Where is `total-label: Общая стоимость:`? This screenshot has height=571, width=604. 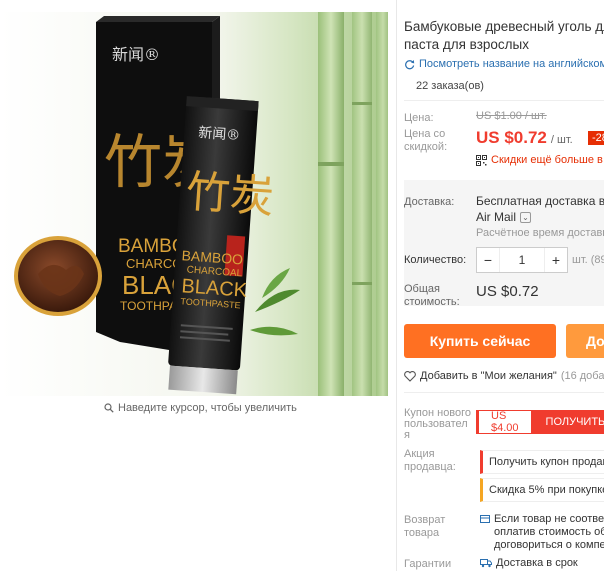
total-label: Общая стоимость: is located at coordinates (432, 296).